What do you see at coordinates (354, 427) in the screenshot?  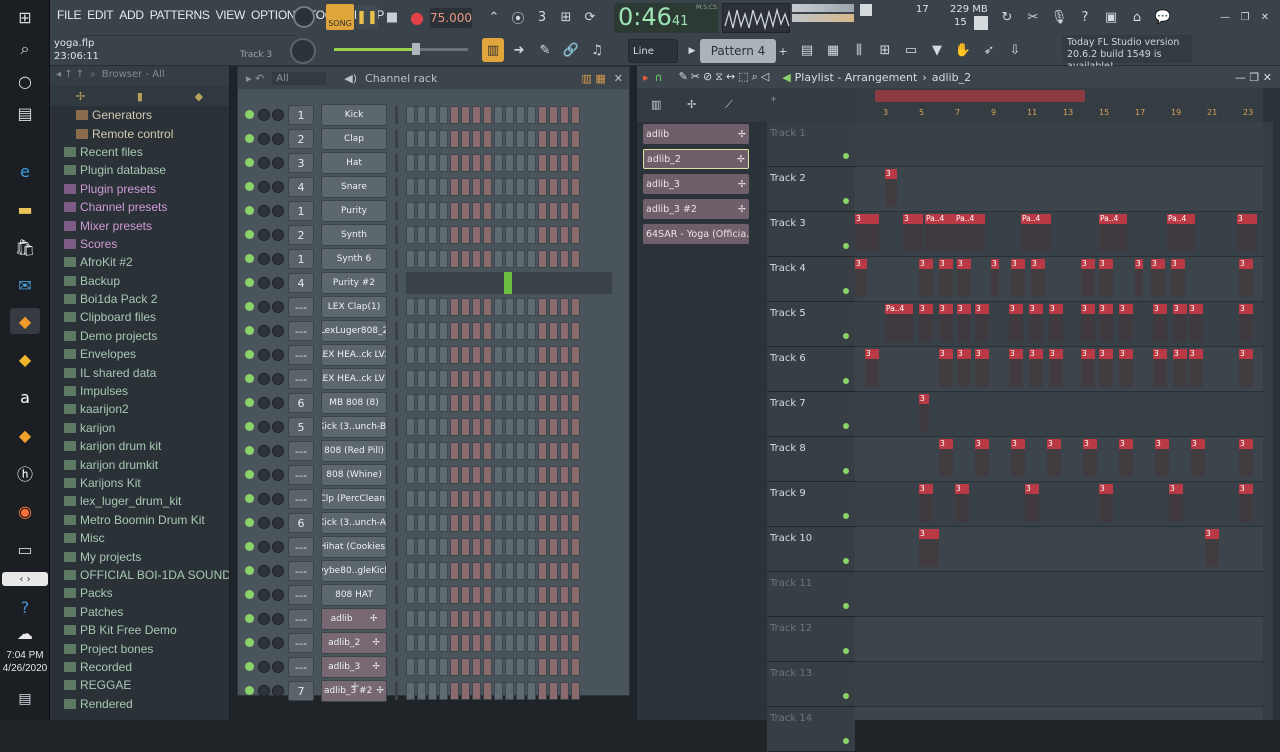 I see `channel-name-button: Kick (3..unch-B)` at bounding box center [354, 427].